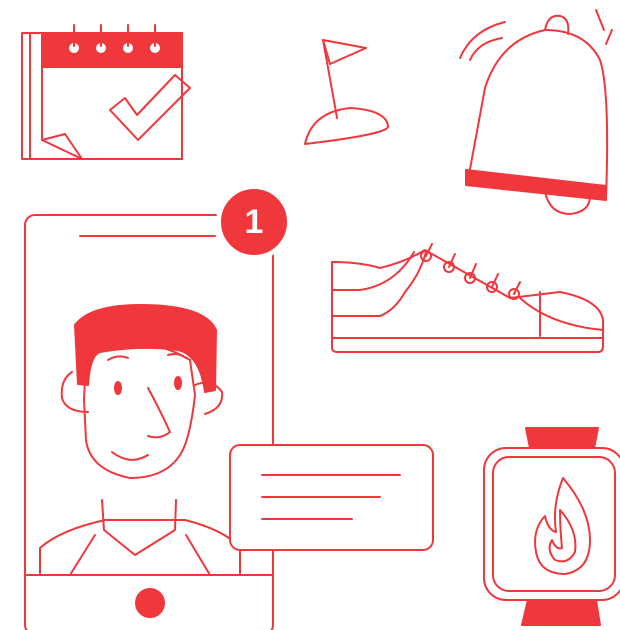 This screenshot has width=620, height=630. Describe the element at coordinates (536, 112) in the screenshot. I see `bell-icon` at that location.